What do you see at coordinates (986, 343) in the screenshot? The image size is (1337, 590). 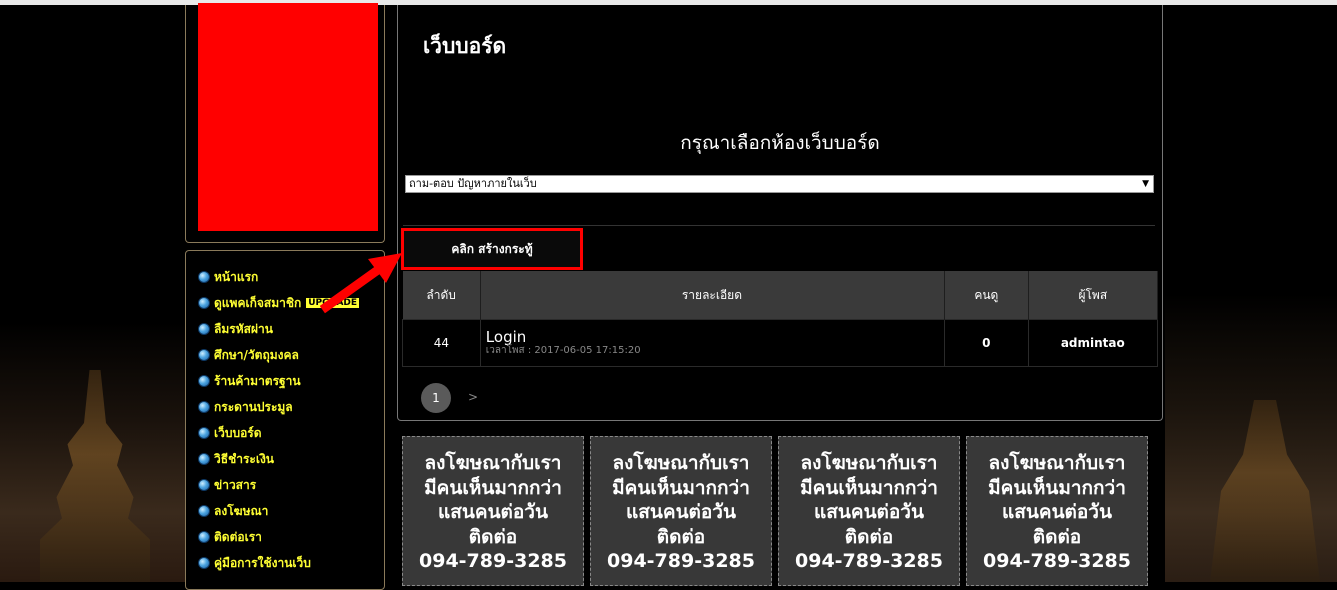 I see `topic-views: 0` at bounding box center [986, 343].